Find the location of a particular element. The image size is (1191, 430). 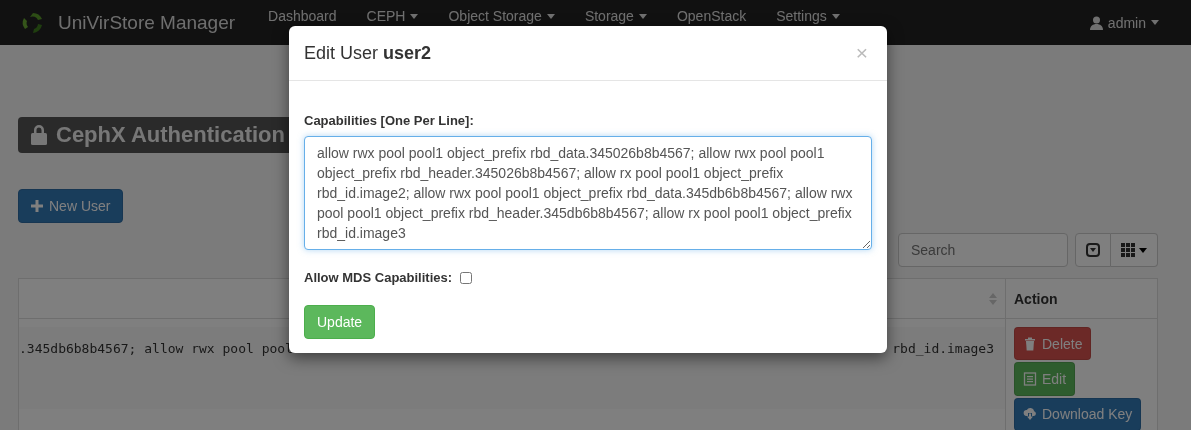

plus-icon is located at coordinates (37, 206).